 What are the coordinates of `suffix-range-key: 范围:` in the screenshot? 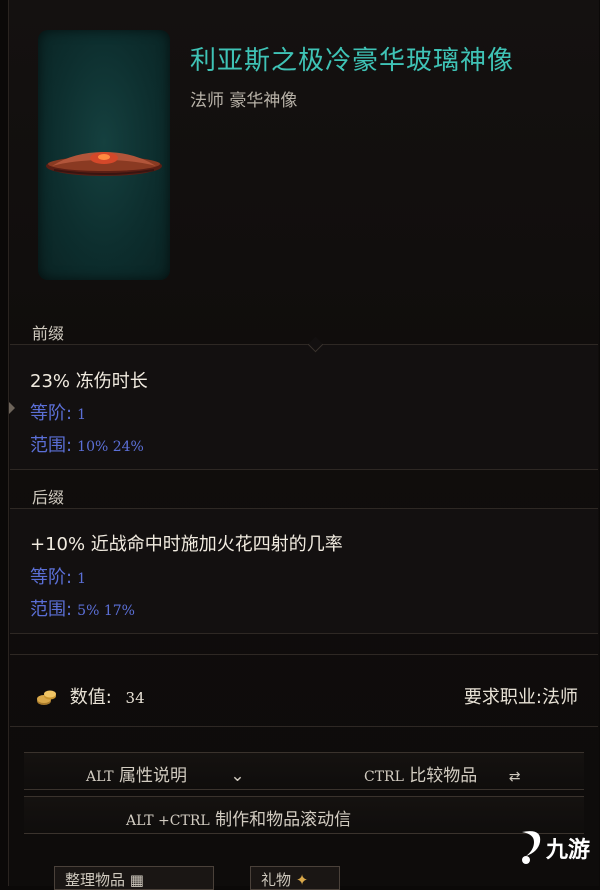 It's located at (51, 609).